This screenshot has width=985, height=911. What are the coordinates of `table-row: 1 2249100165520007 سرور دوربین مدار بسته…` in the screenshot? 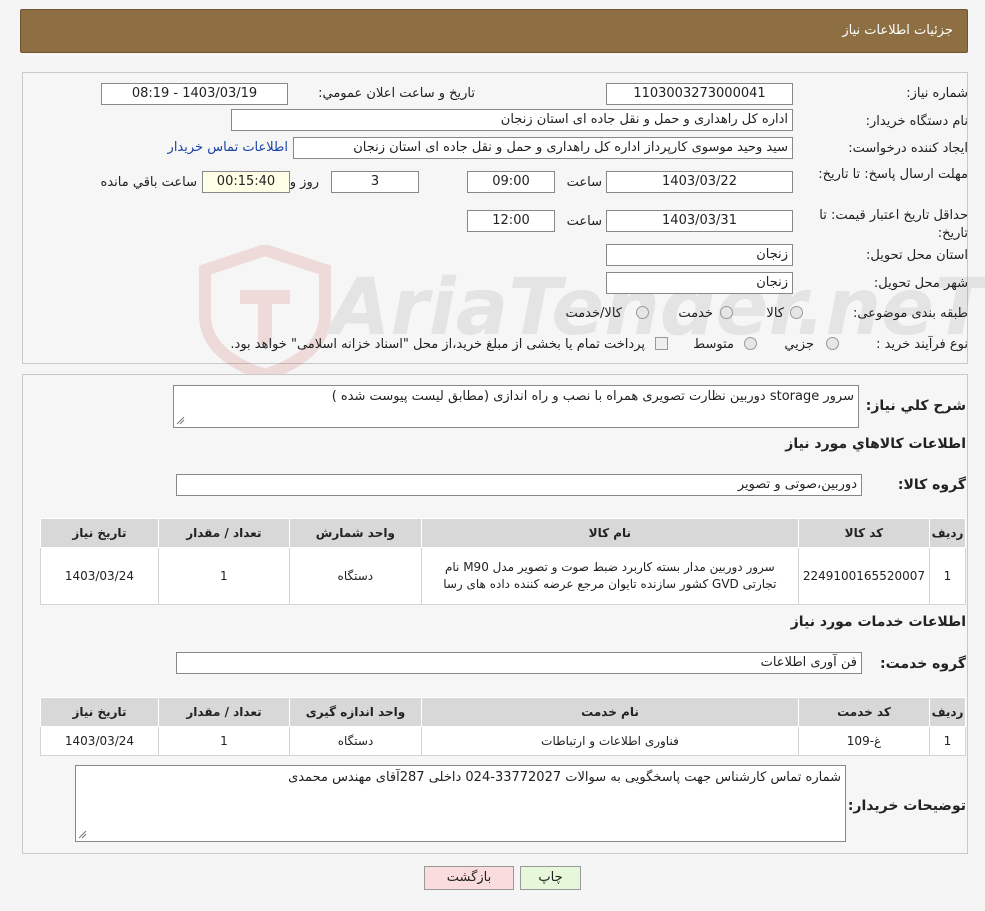 It's located at (503, 576).